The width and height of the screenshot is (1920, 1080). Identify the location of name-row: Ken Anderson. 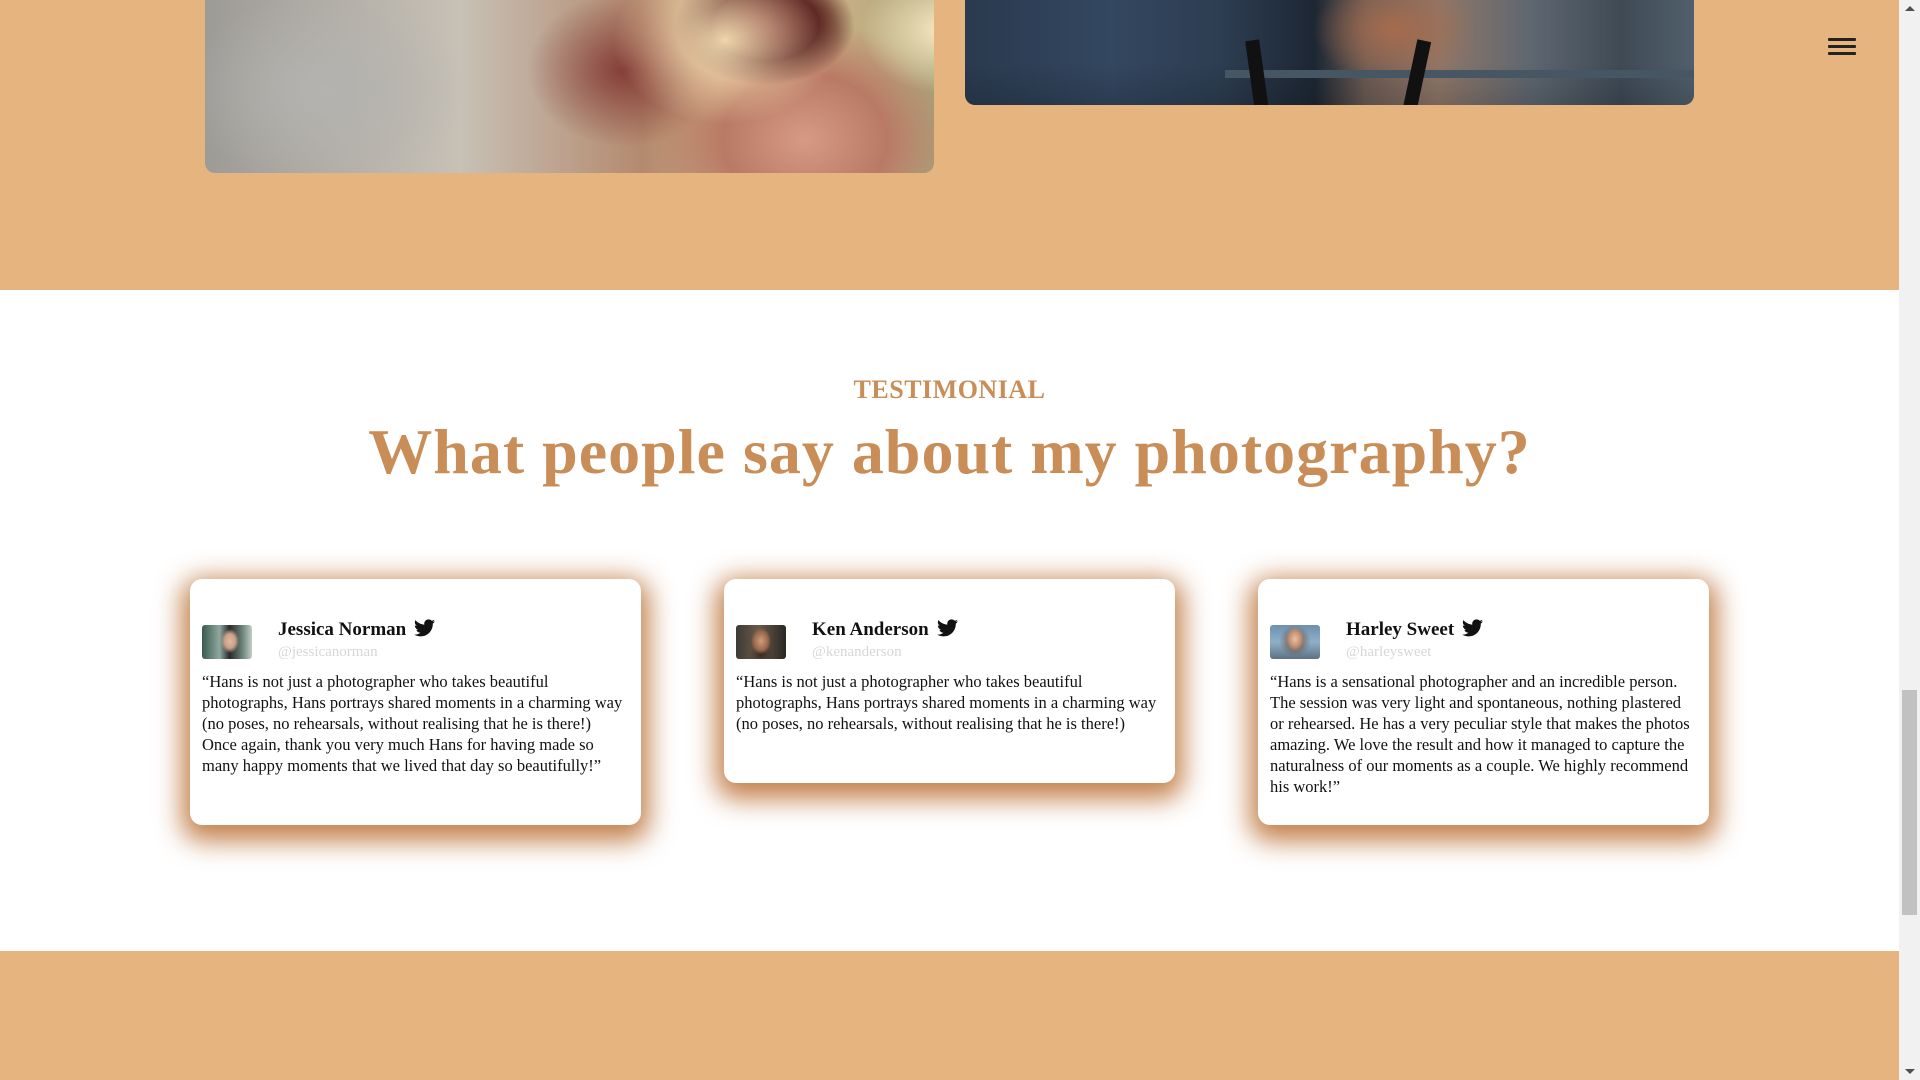
(885, 630).